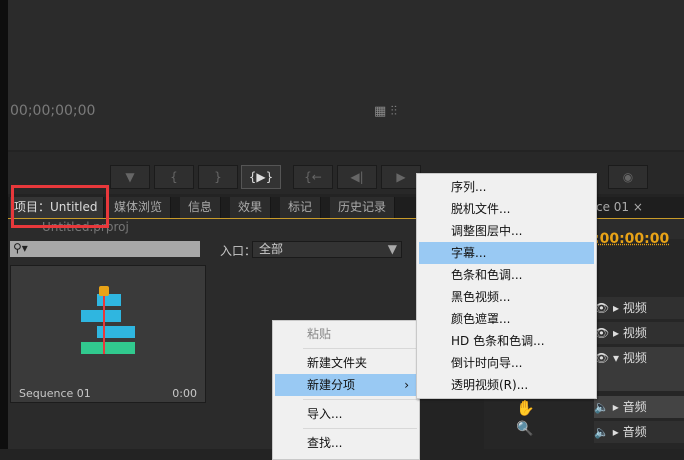 Image resolution: width=684 pixels, height=460 pixels. What do you see at coordinates (357, 177) in the screenshot?
I see `step-back-icon: ◀|` at bounding box center [357, 177].